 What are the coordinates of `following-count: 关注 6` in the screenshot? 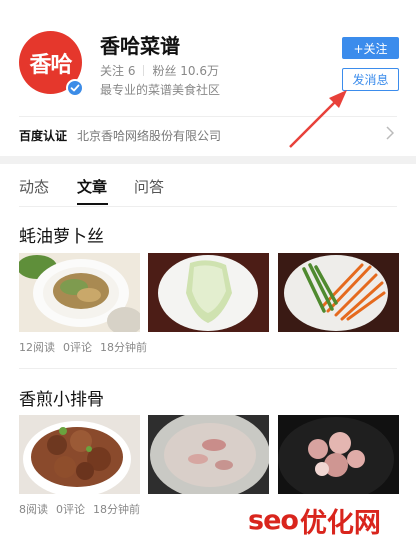 It's located at (117, 71).